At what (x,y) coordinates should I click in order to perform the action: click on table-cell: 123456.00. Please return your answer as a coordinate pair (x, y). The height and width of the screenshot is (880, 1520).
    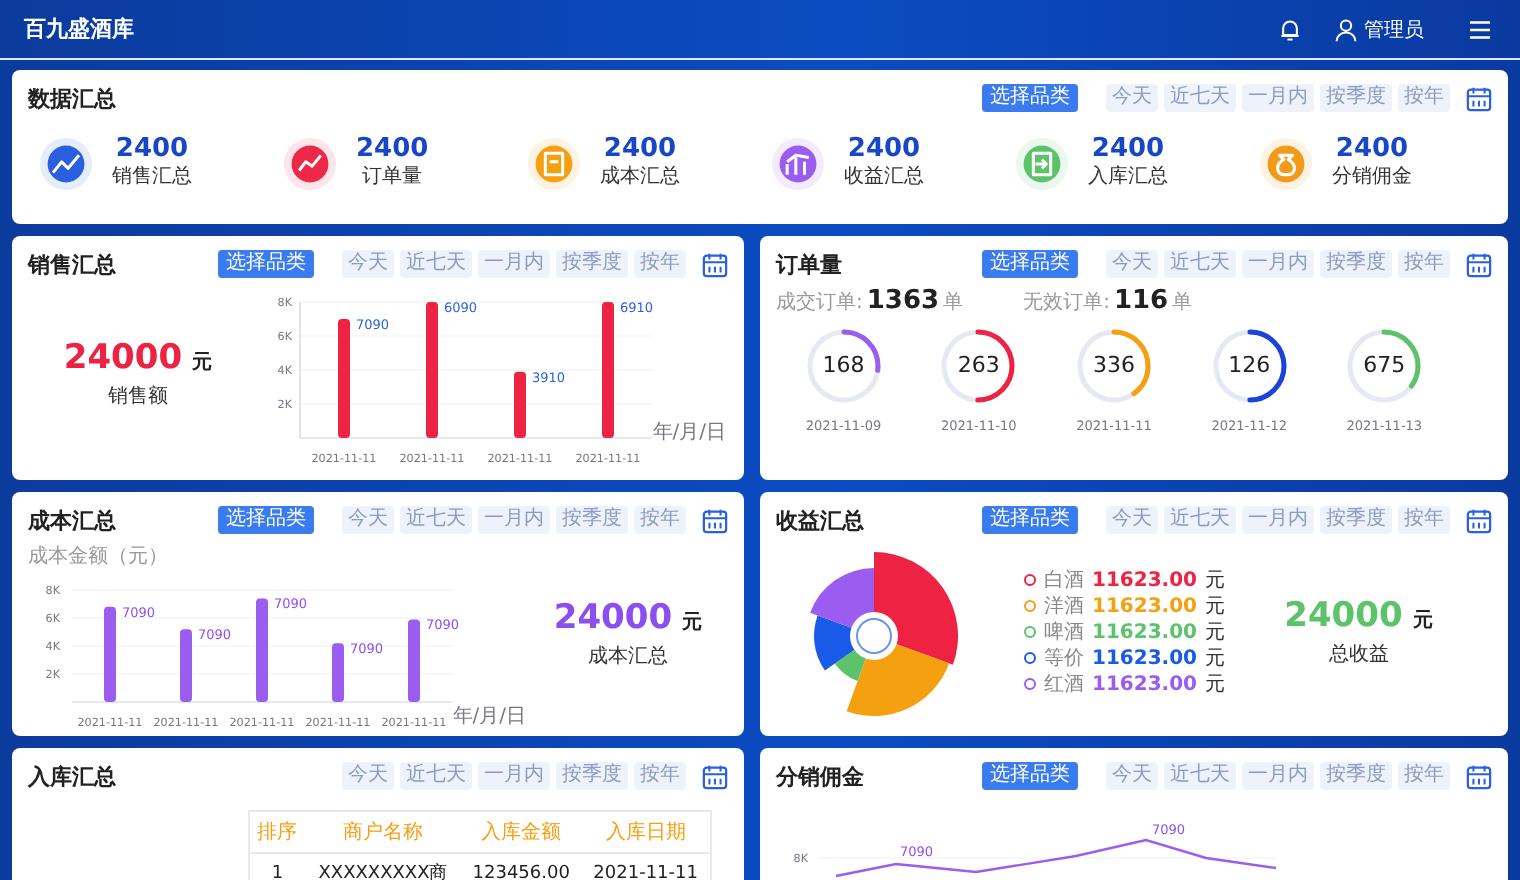
    Looking at the image, I should click on (521, 866).